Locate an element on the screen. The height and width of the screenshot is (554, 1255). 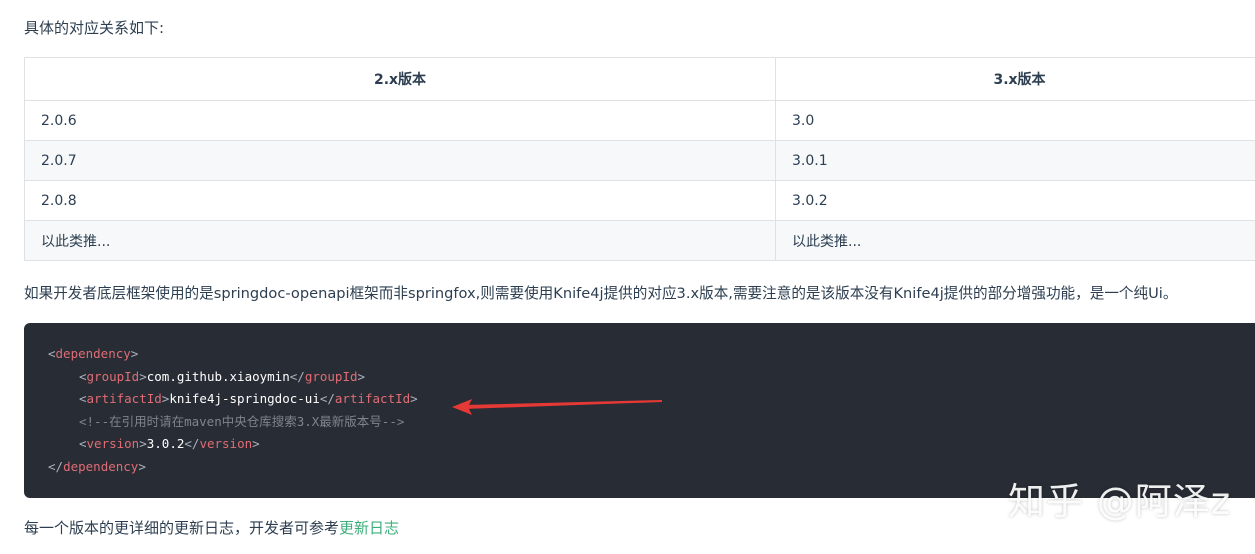
table-header-row: 2.x版本 3.x版本 is located at coordinates (639, 79).